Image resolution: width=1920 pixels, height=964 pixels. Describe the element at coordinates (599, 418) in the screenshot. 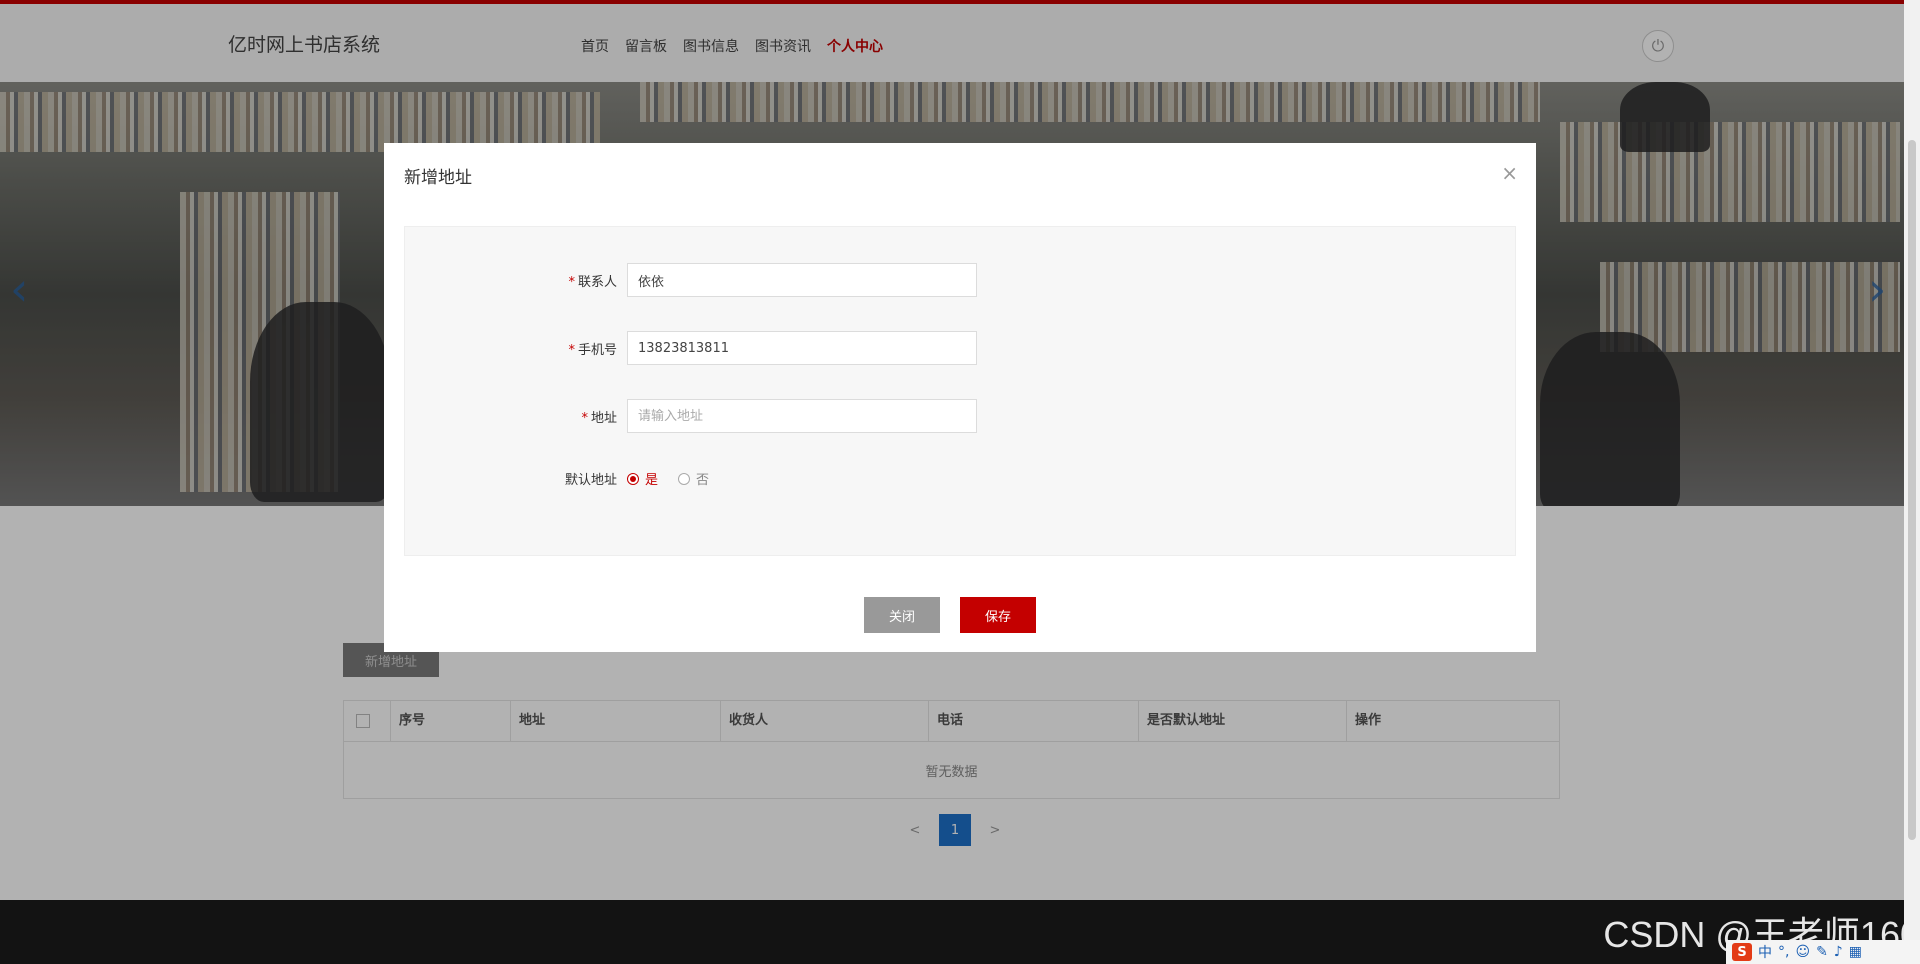

I see `address-label: * 地址` at that location.